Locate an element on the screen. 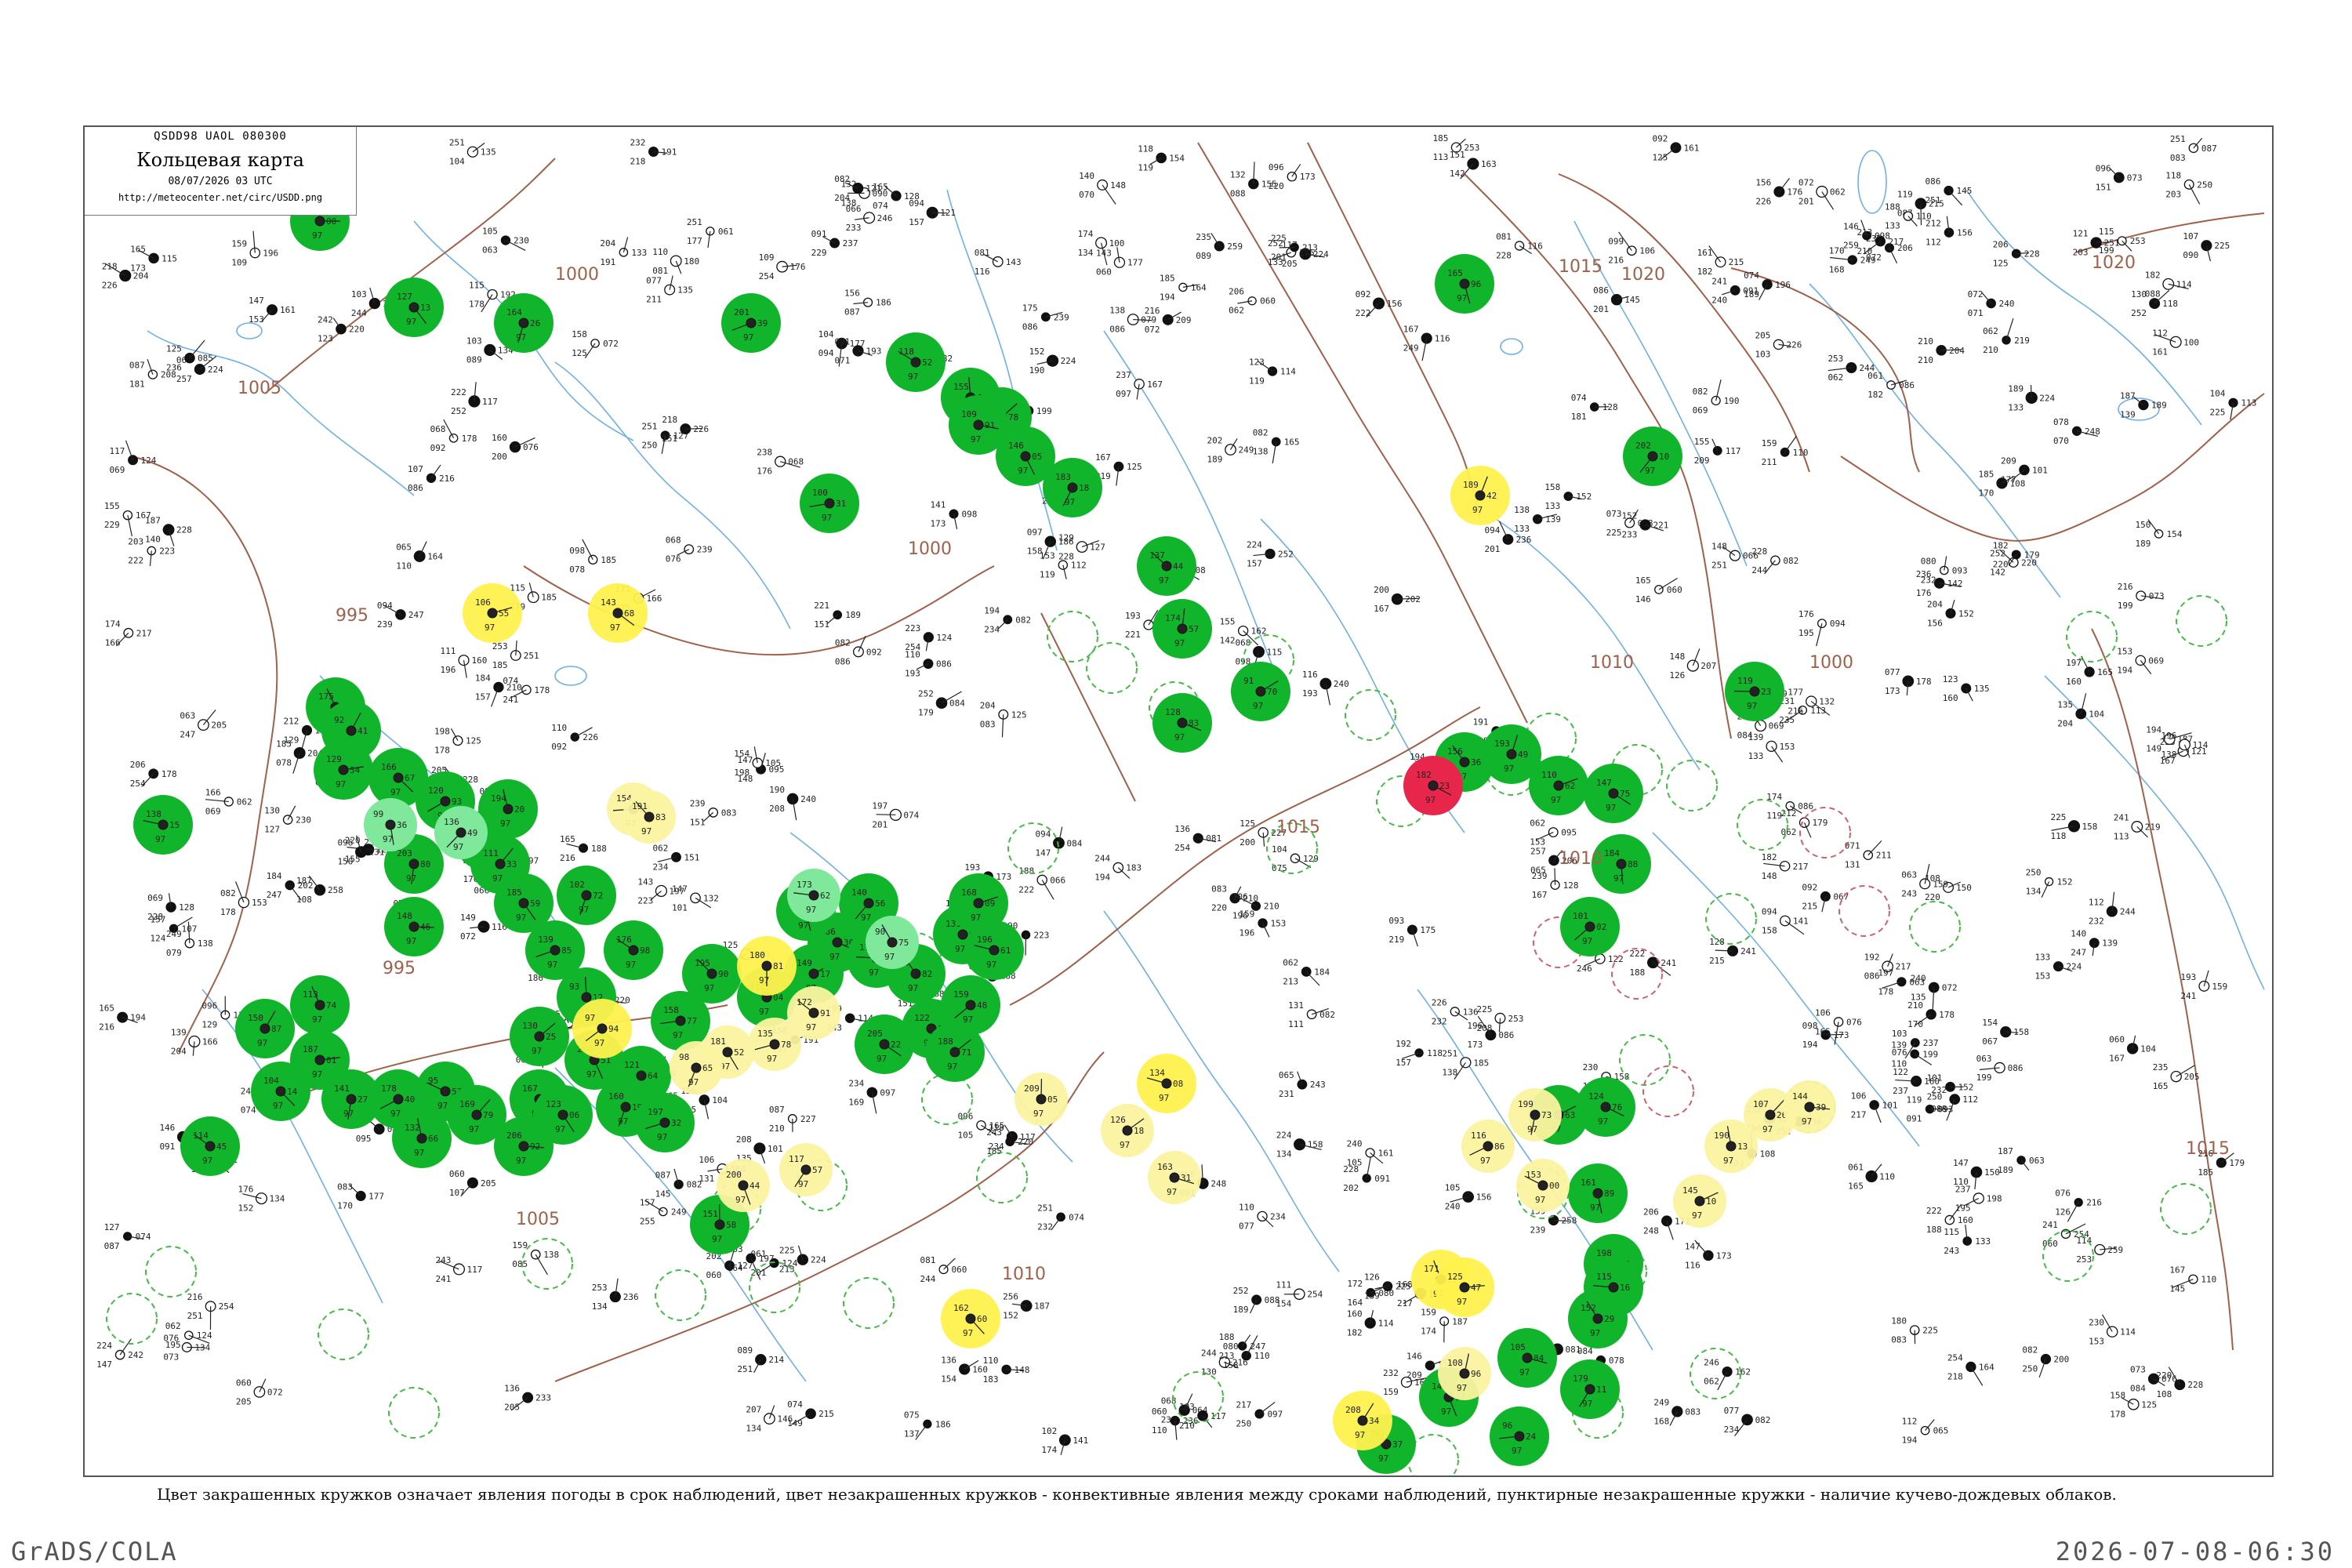 The image size is (2352, 1568). weather-circle-green: 164 26 97 is located at coordinates (524, 323).